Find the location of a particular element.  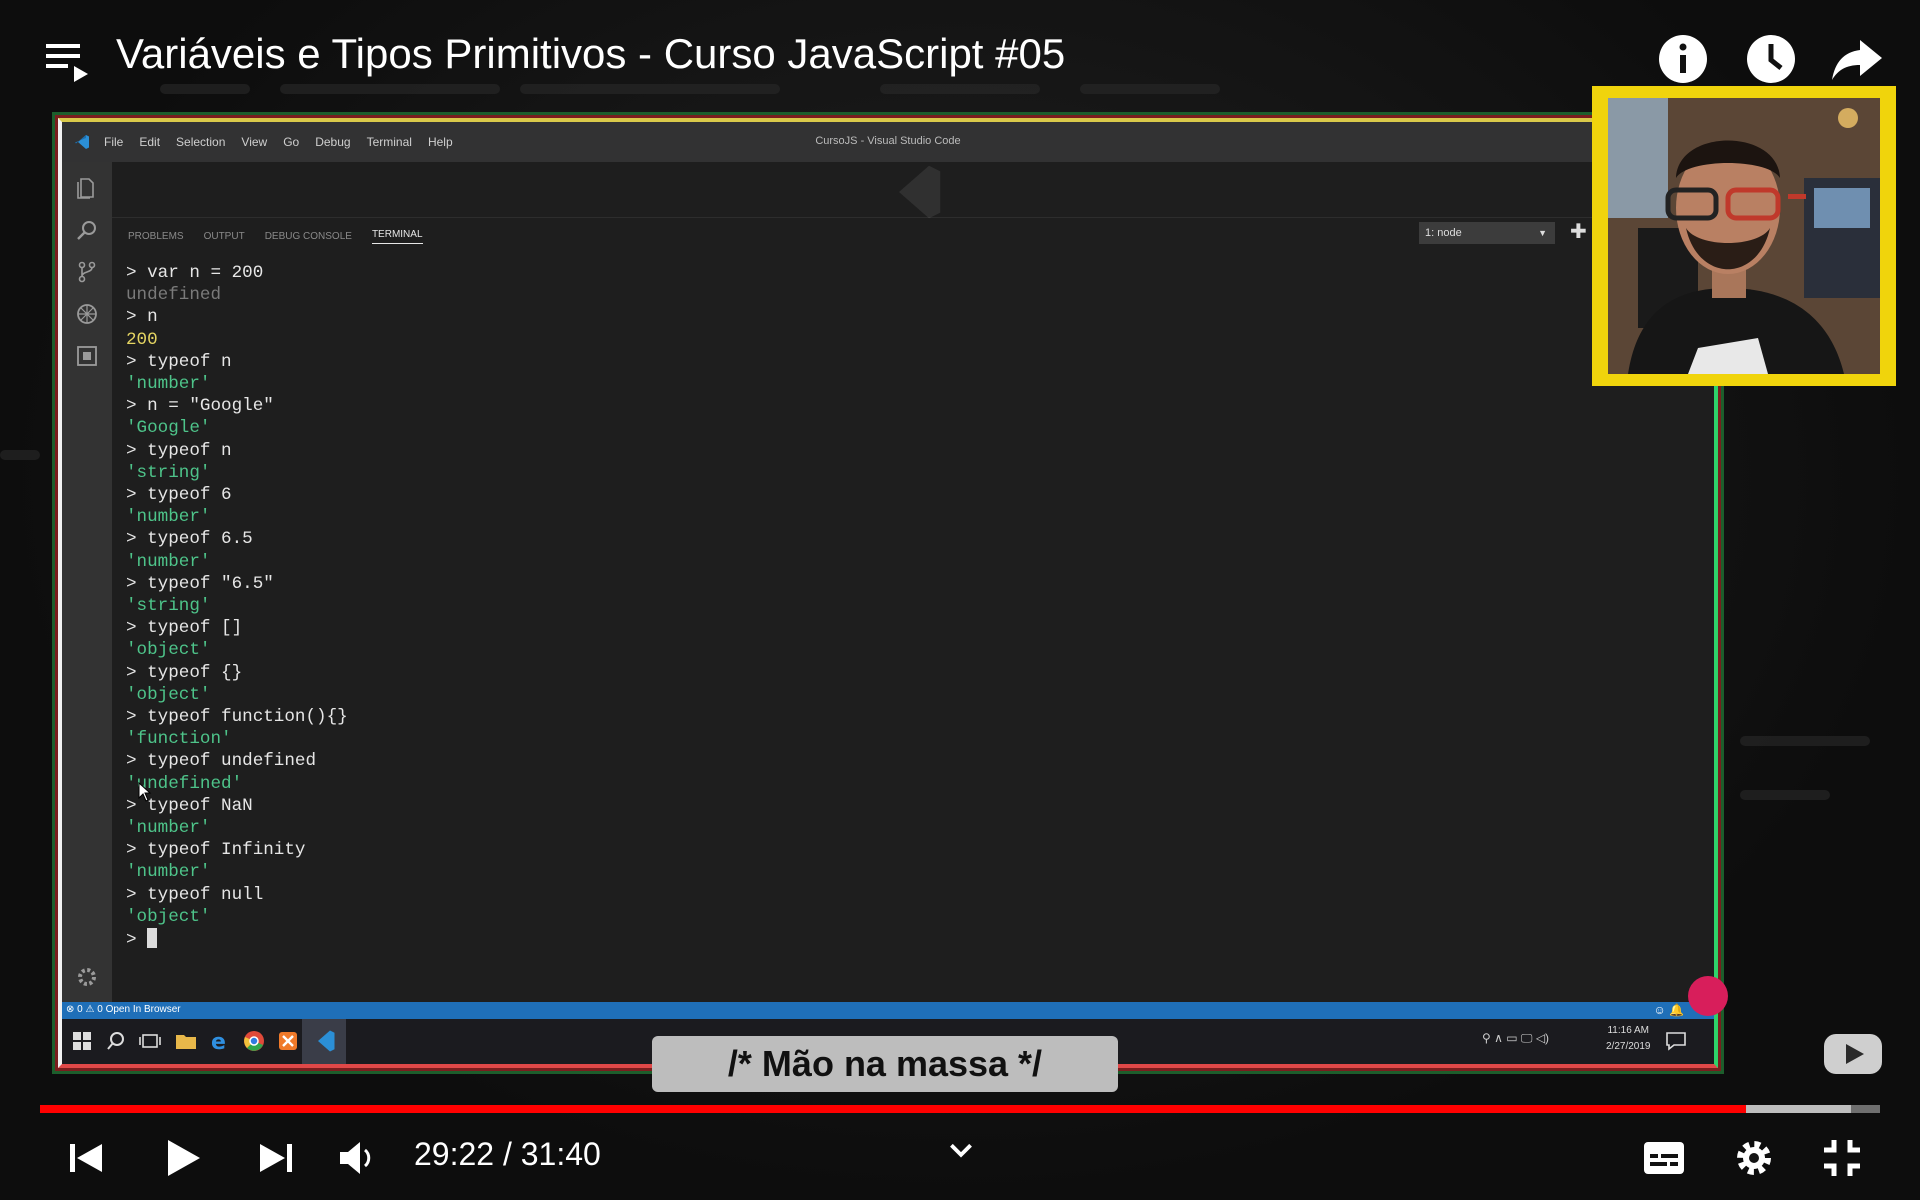

new-terminal-icon: ✚ is located at coordinates (1578, 231).